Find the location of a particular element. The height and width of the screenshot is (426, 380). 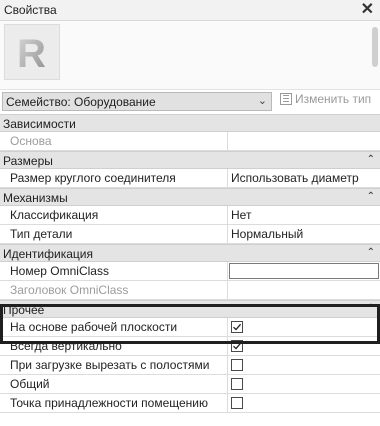

close-icon: ✕ is located at coordinates (367, 10).